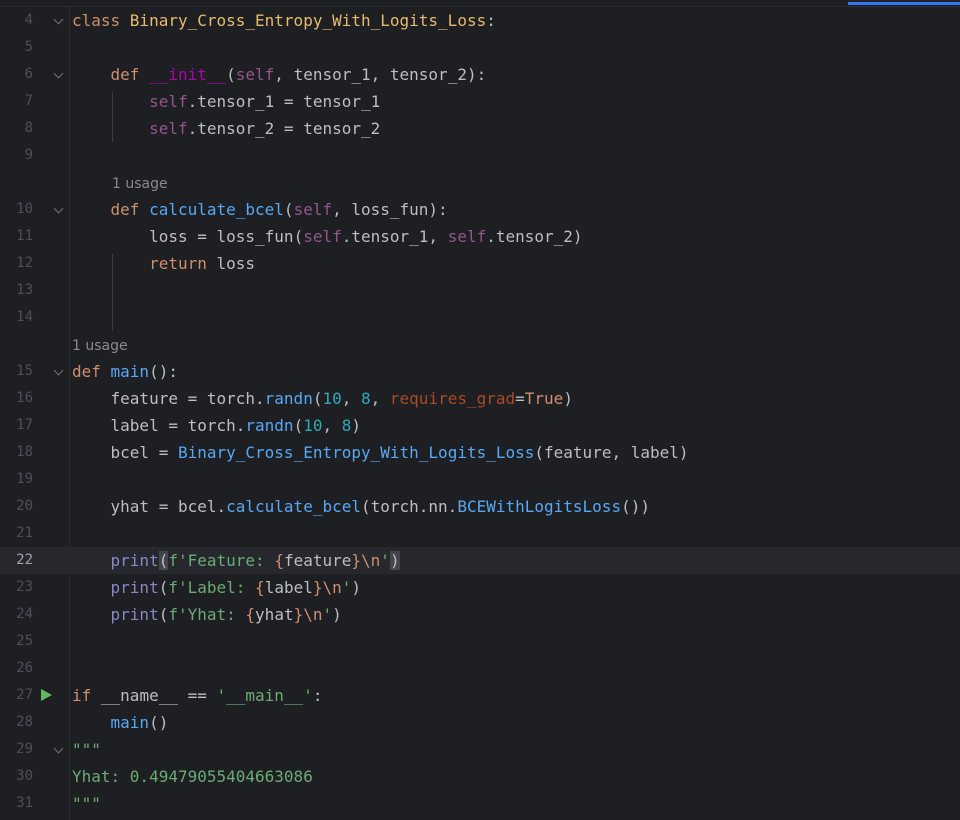 The image size is (960, 820). Describe the element at coordinates (480, 776) in the screenshot. I see `code-line: 30 Yhat: 0.49479055404663086` at that location.